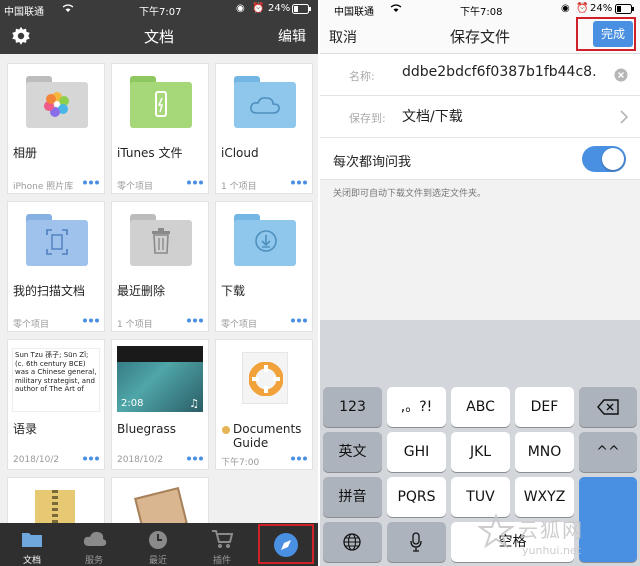 This screenshot has width=640, height=566. I want to click on status-bar: 中国联通 下午7:08 ◉ ⏰ 24%, so click(480, 9).